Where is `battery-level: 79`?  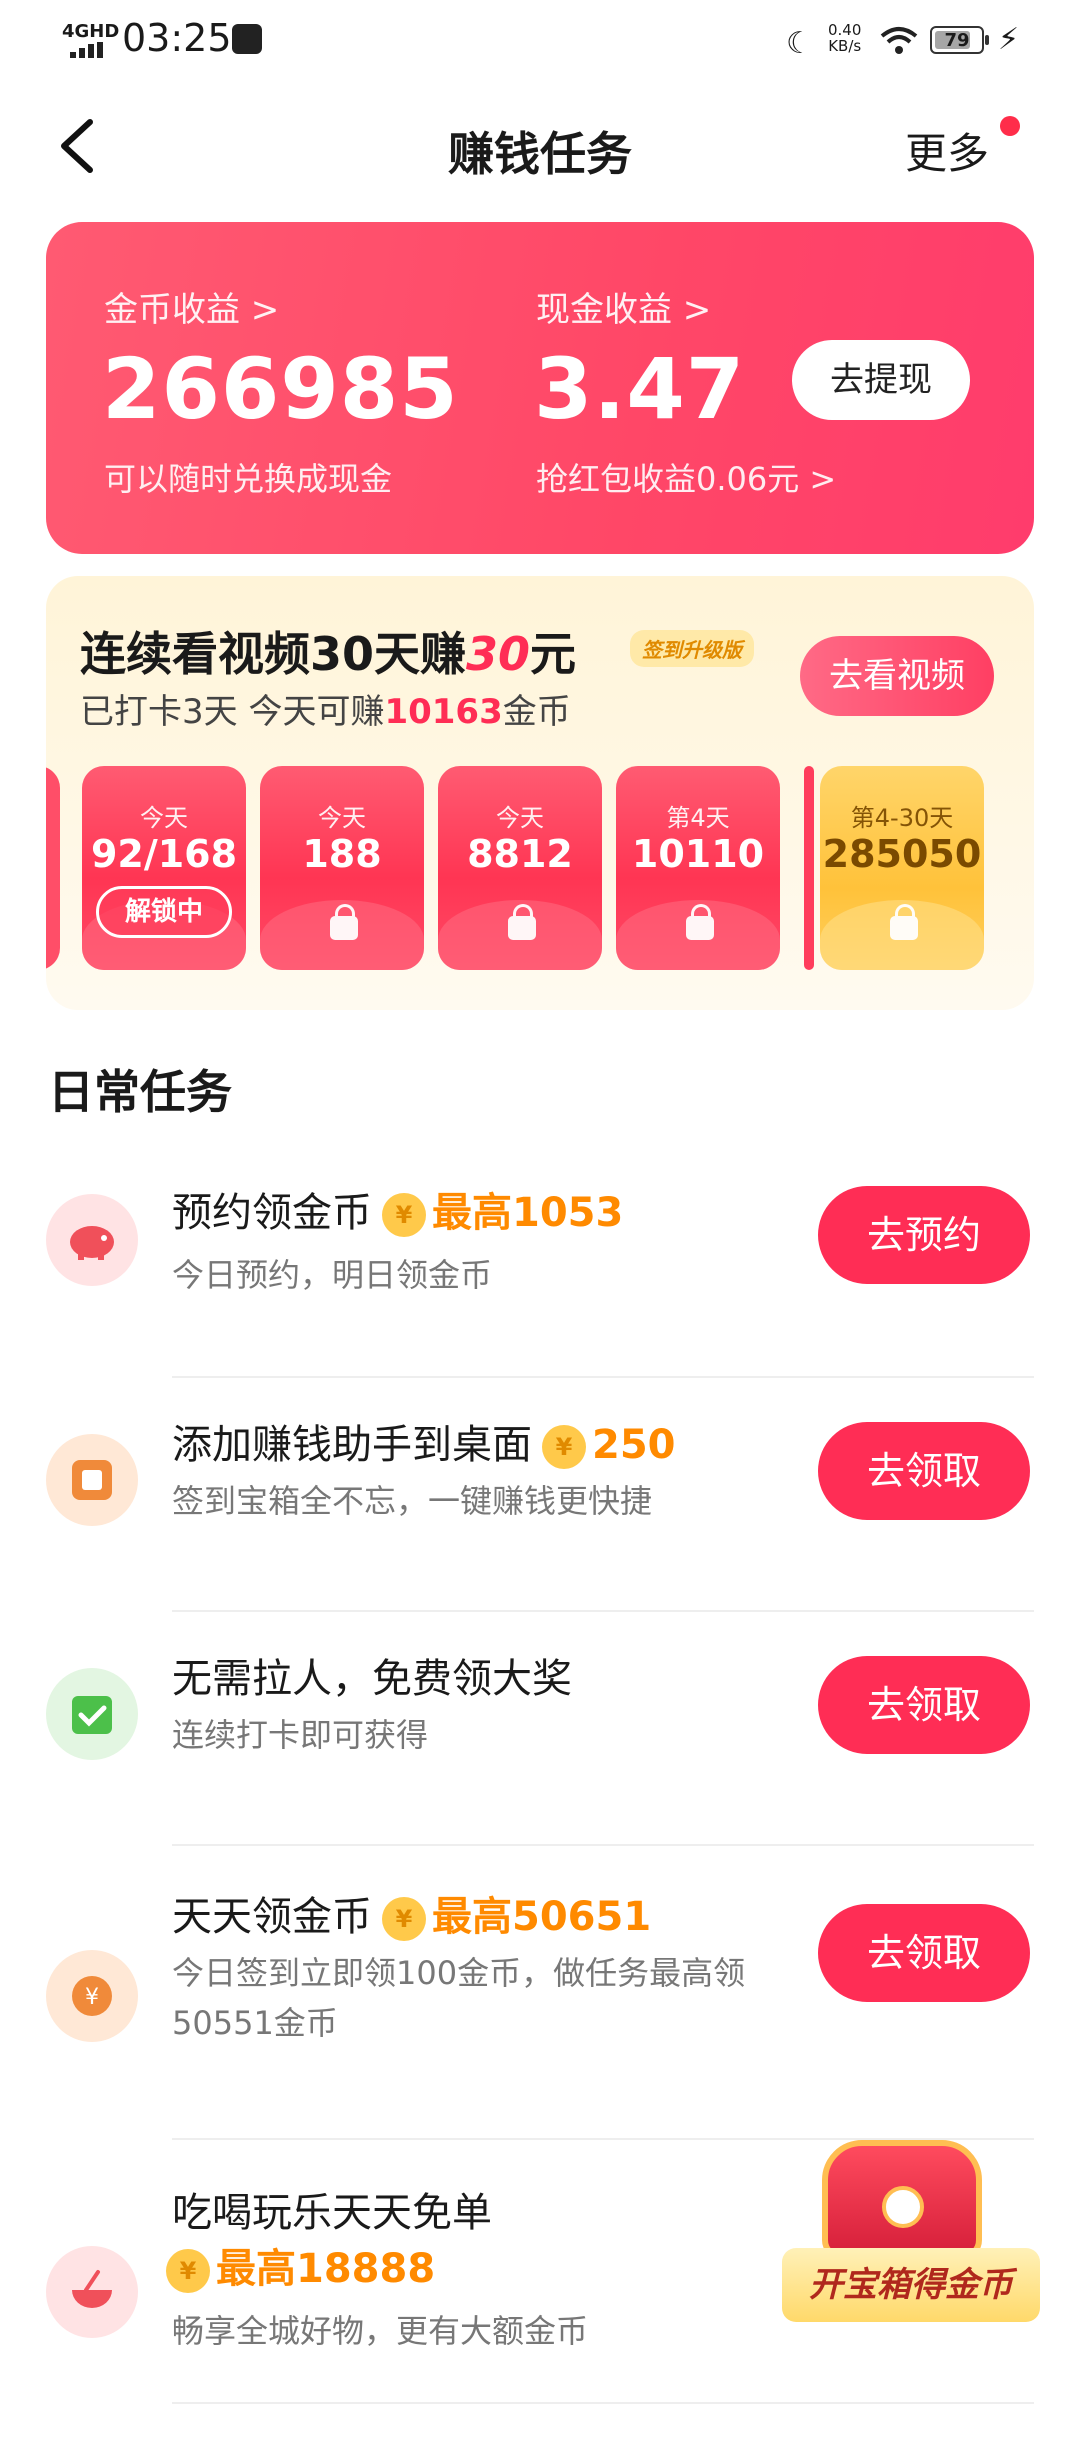 battery-level: 79 is located at coordinates (957, 40).